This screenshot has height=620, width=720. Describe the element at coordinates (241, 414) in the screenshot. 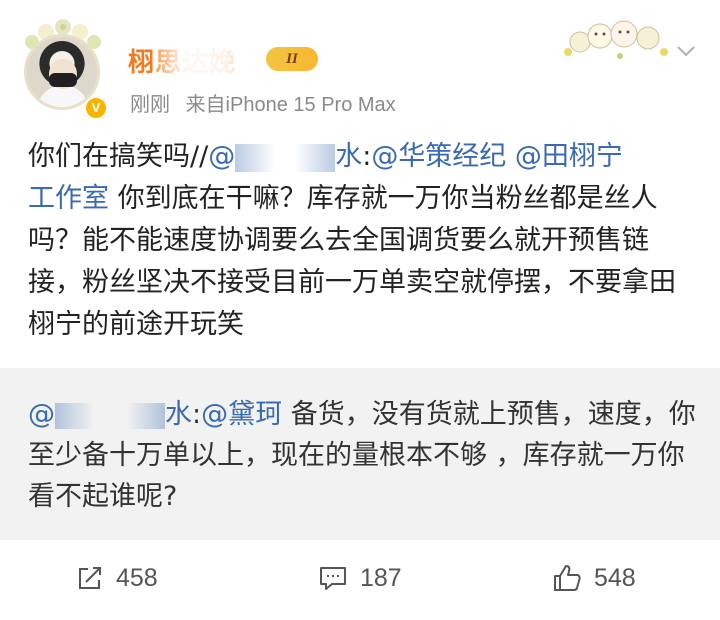

I see `repost-mention-daike: @黛珂` at that location.